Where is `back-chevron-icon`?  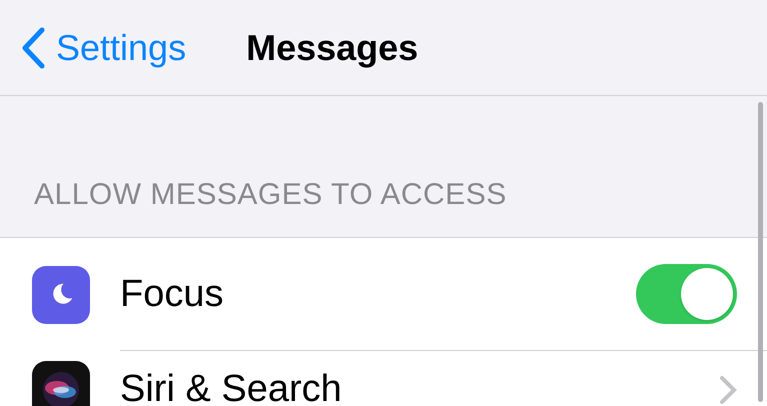
back-chevron-icon is located at coordinates (33, 47).